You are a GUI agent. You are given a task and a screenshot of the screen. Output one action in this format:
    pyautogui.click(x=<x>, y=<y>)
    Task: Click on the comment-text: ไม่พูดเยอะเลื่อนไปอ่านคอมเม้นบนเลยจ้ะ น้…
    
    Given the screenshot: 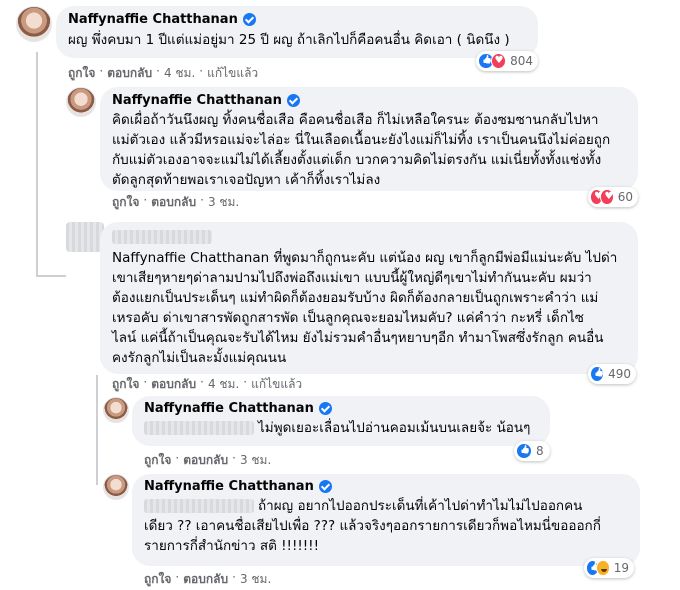 What is the action you would take?
    pyautogui.click(x=394, y=428)
    